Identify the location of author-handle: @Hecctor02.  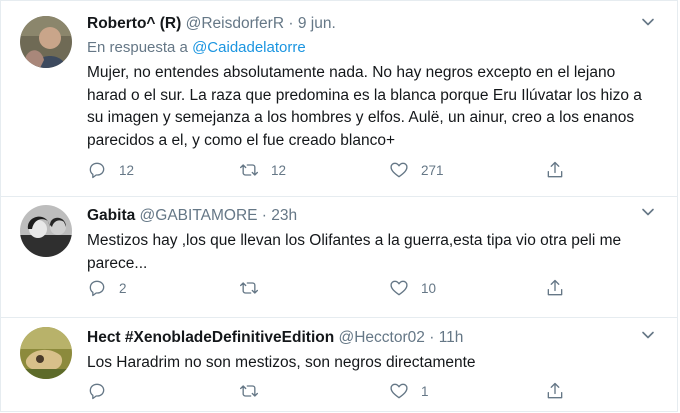
(382, 337).